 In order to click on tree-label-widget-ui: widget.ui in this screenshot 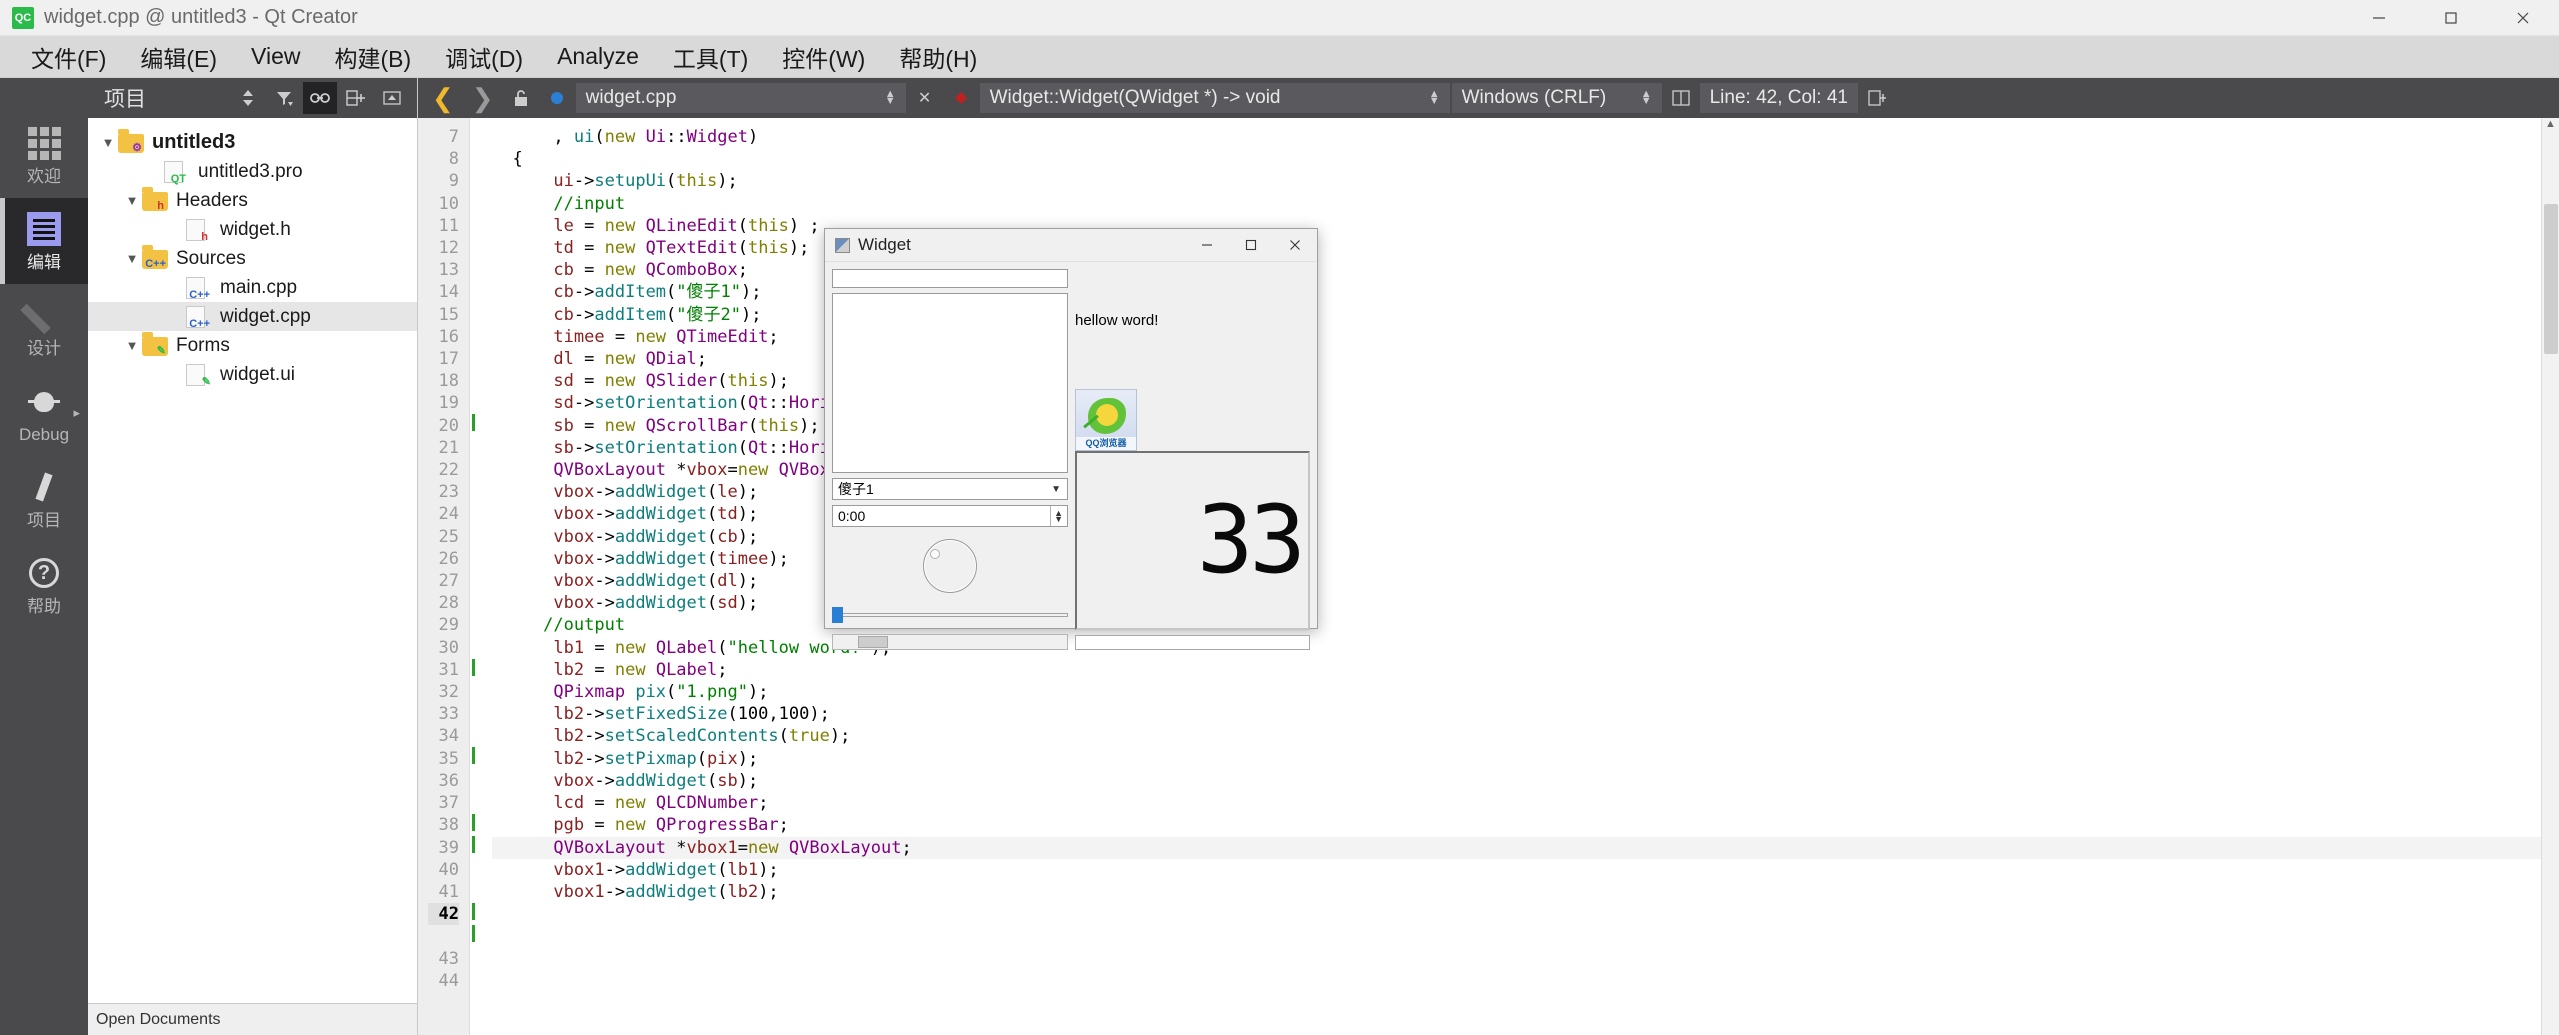, I will do `click(257, 374)`.